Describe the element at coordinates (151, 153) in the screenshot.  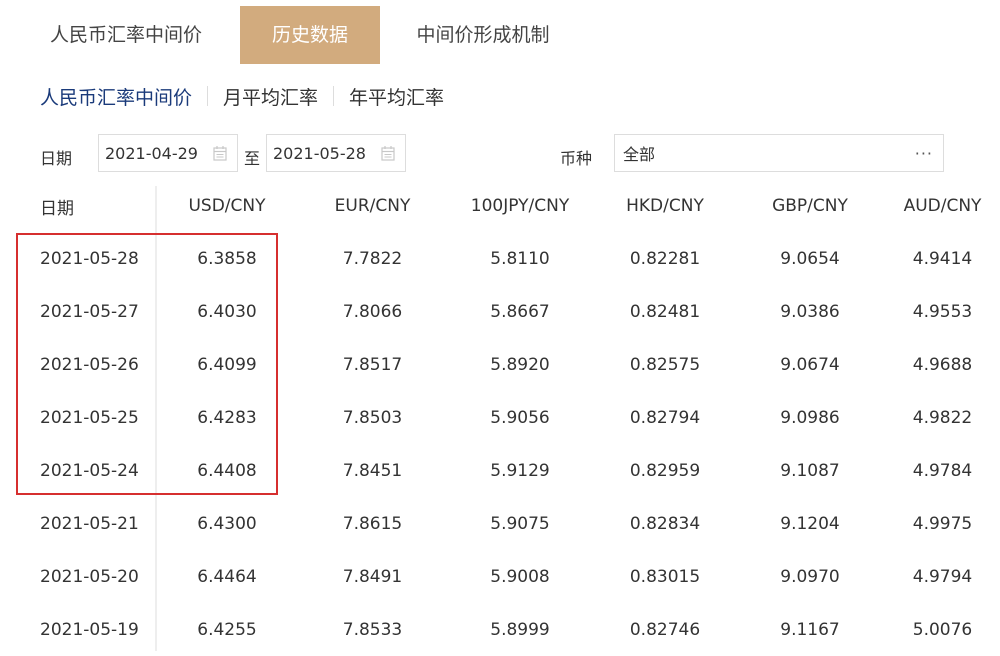
I see `start-date-value: 2021-04-29` at that location.